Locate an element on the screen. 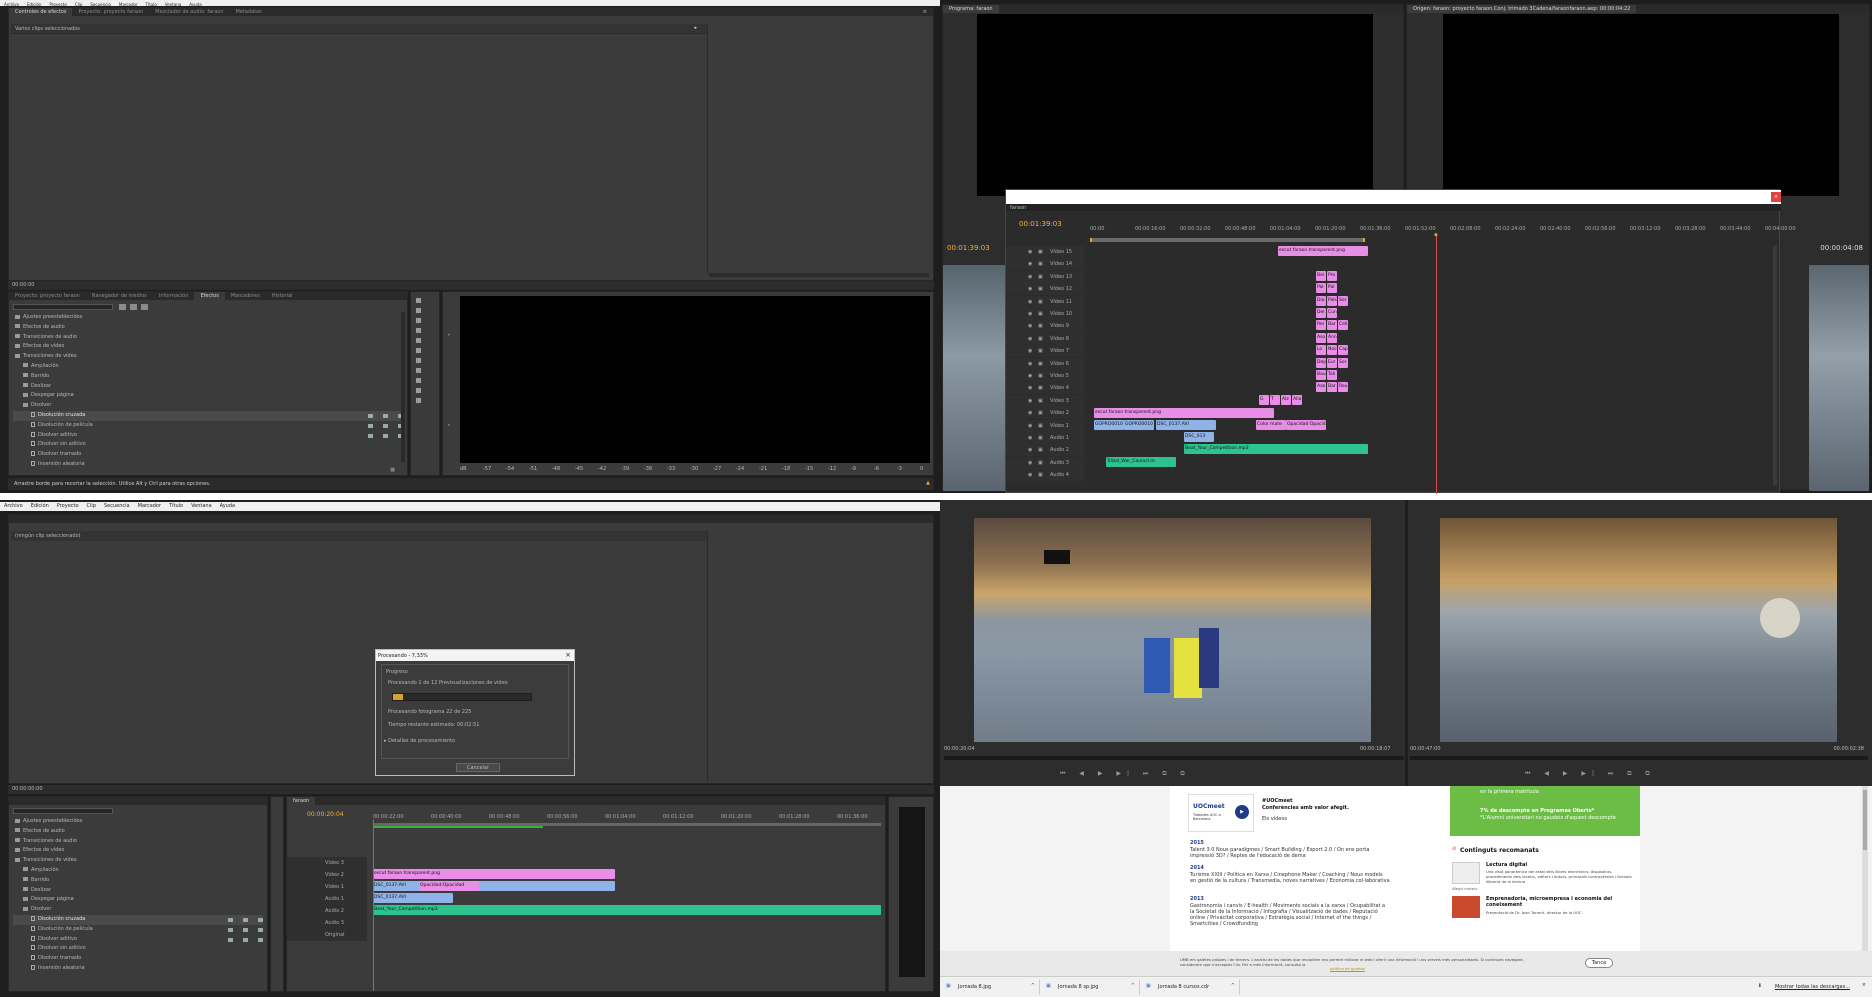 This screenshot has width=1872, height=997. track-header: ◉ ▣ Audio 3 is located at coordinates (1045, 462).